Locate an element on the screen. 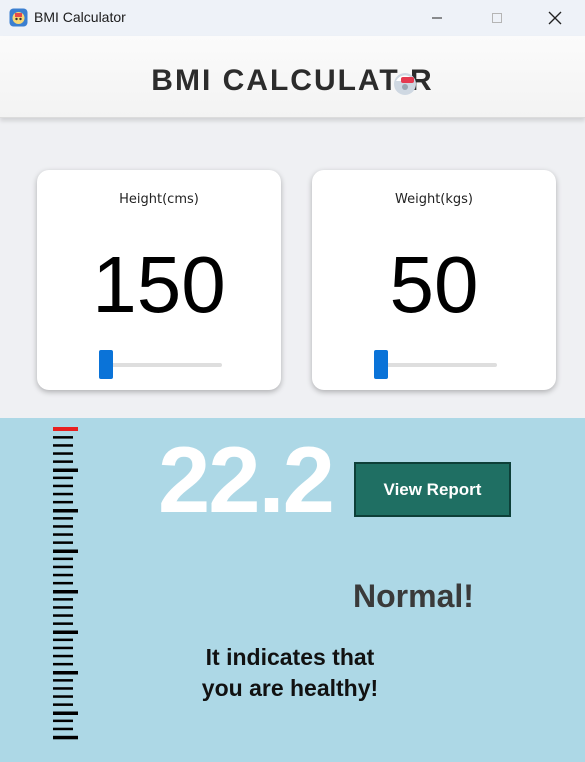 Image resolution: width=585 pixels, height=762 pixels. bmi-scale-gauge is located at coordinates (65, 583).